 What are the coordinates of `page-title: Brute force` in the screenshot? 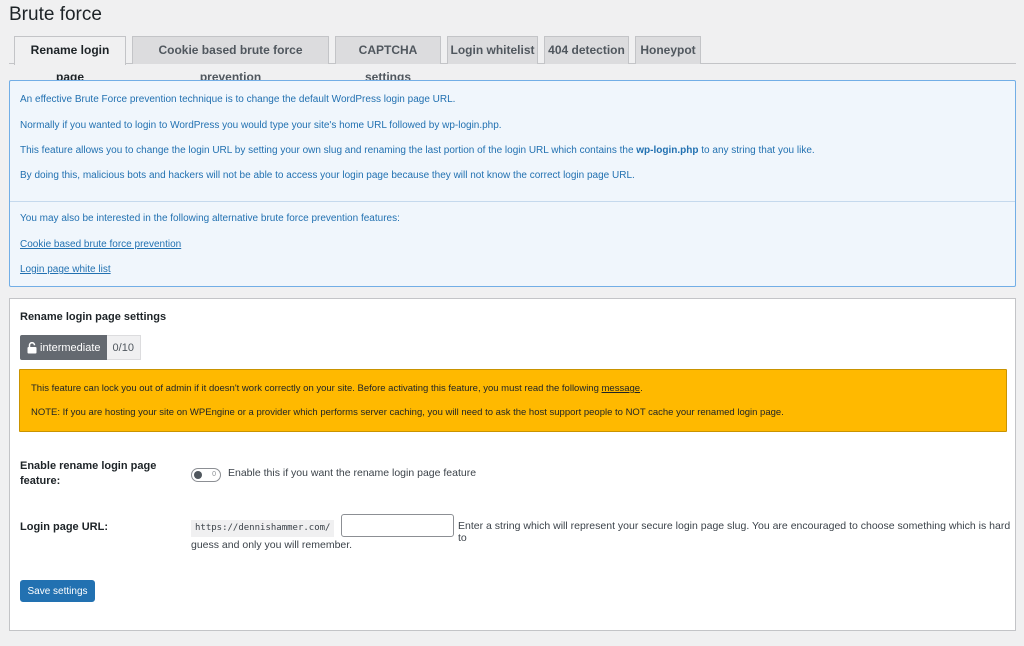 It's located at (55, 14).